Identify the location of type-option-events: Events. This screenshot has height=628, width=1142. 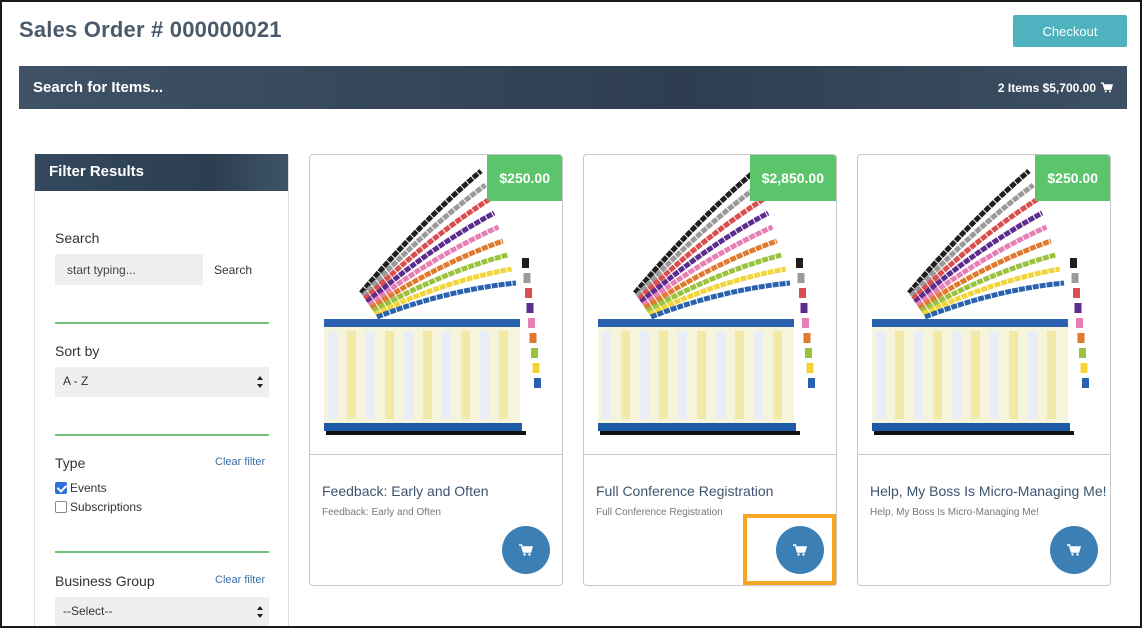
(81, 488).